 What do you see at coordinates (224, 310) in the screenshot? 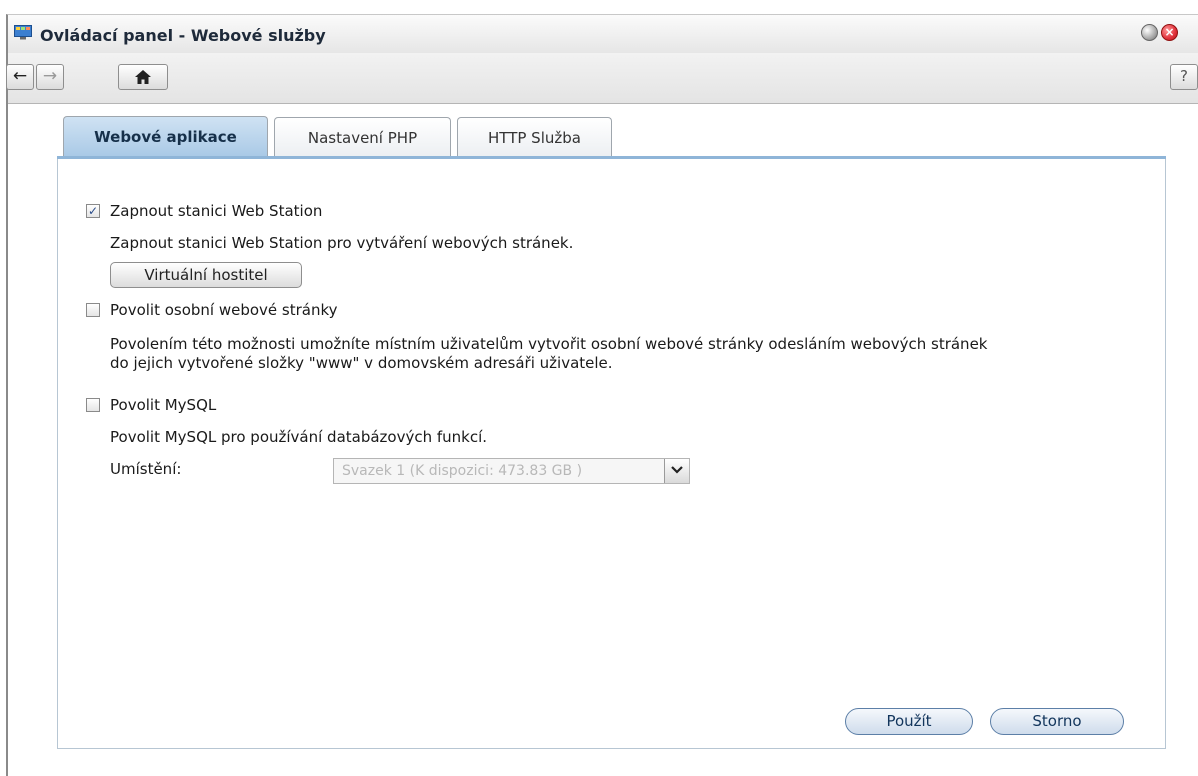
I see `personal-pages-label: Povolit osobní webové stránky` at bounding box center [224, 310].